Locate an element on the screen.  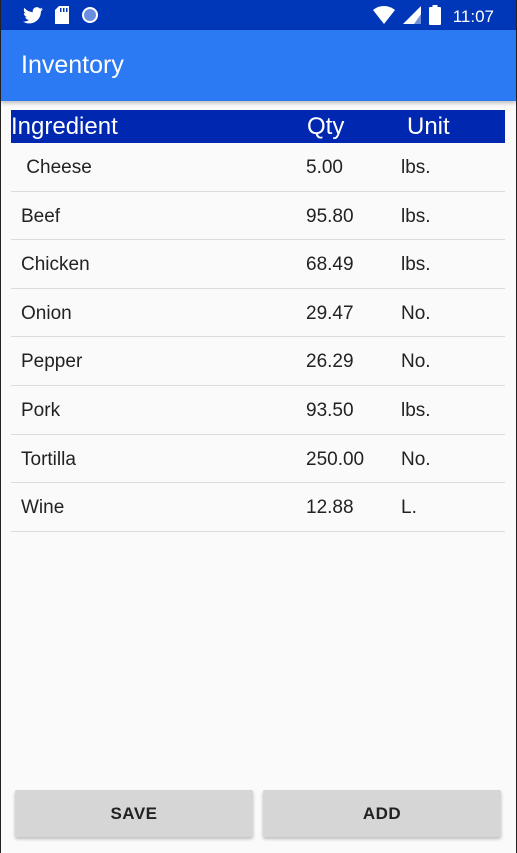
ingredient-qty: 26.29 is located at coordinates (330, 362).